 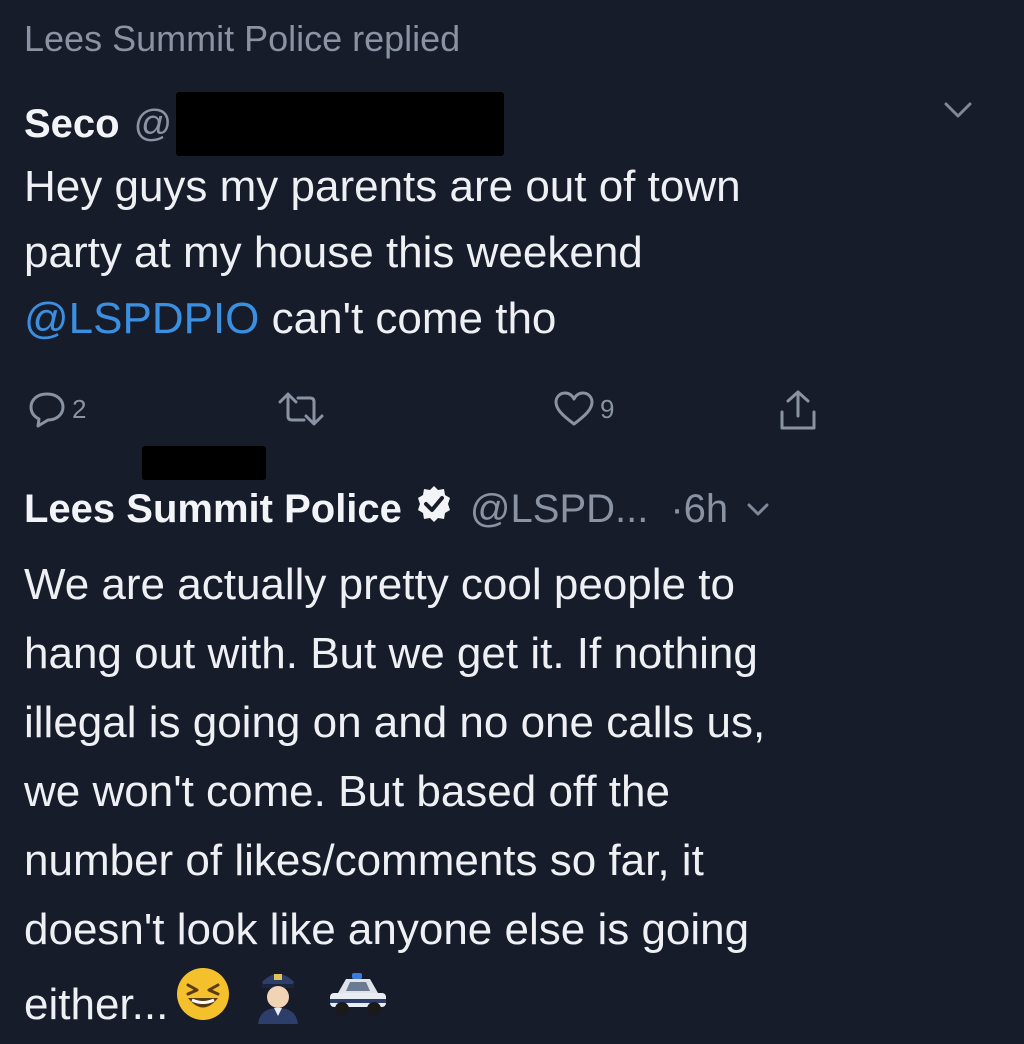 I want to click on share-icon, so click(x=798, y=410).